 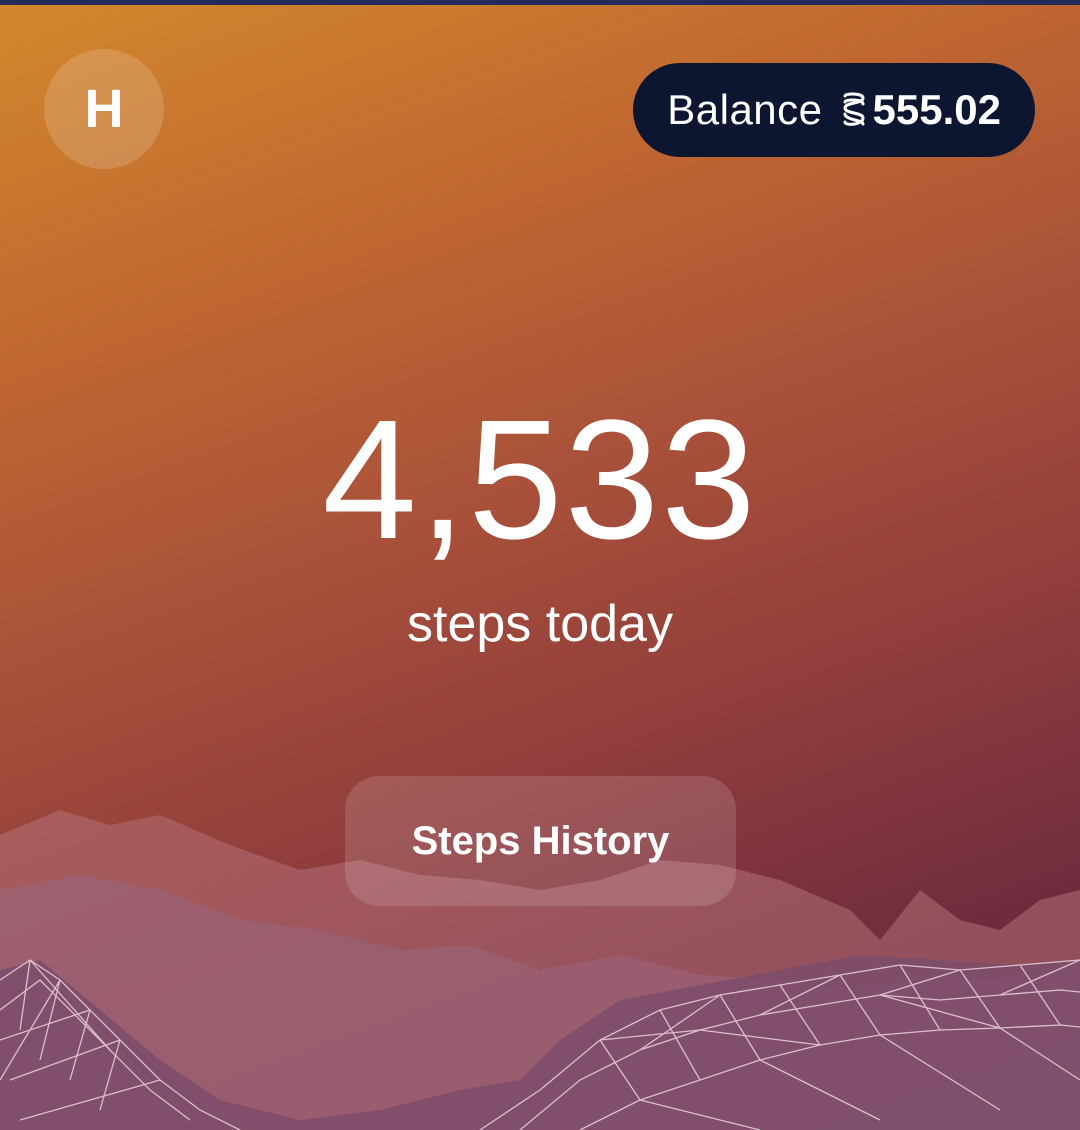 I want to click on profile-avatar: H, so click(x=104, y=109).